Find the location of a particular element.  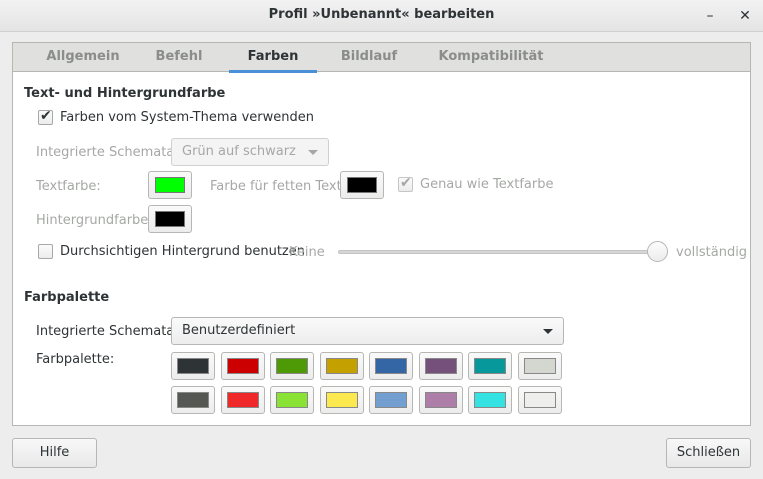

slider-max-label: vollständig is located at coordinates (712, 252).